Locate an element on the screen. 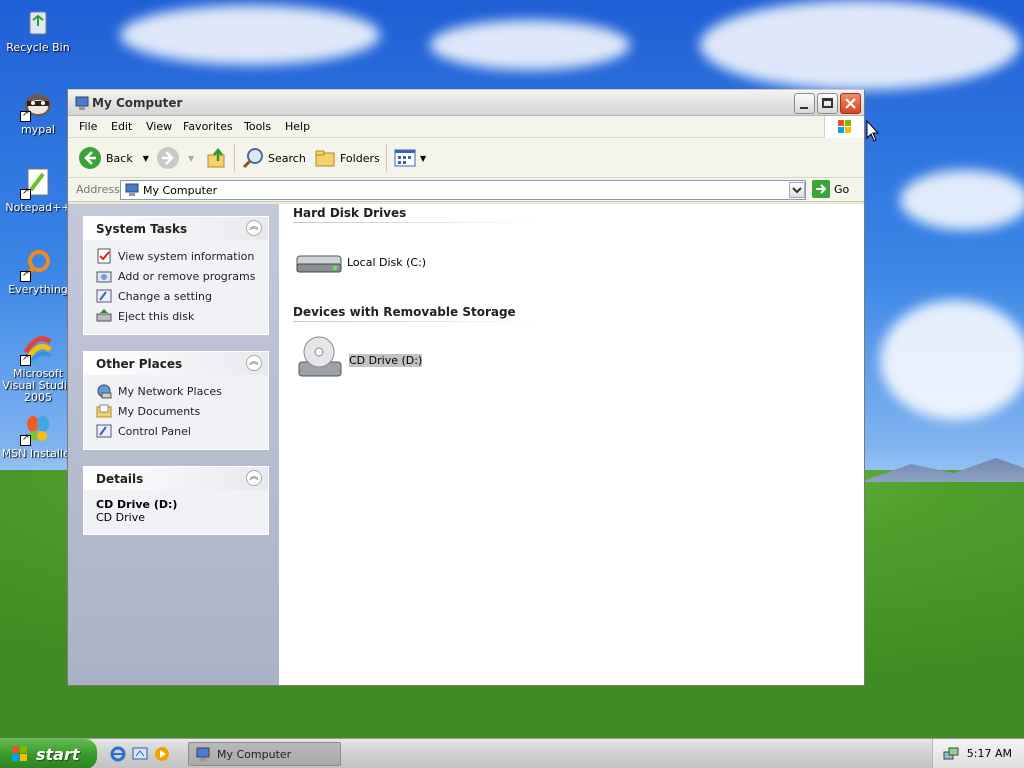 Image resolution: width=1024 pixels, height=768 pixels. desktop-icon-notepadpp: Notepad++ is located at coordinates (38, 190).